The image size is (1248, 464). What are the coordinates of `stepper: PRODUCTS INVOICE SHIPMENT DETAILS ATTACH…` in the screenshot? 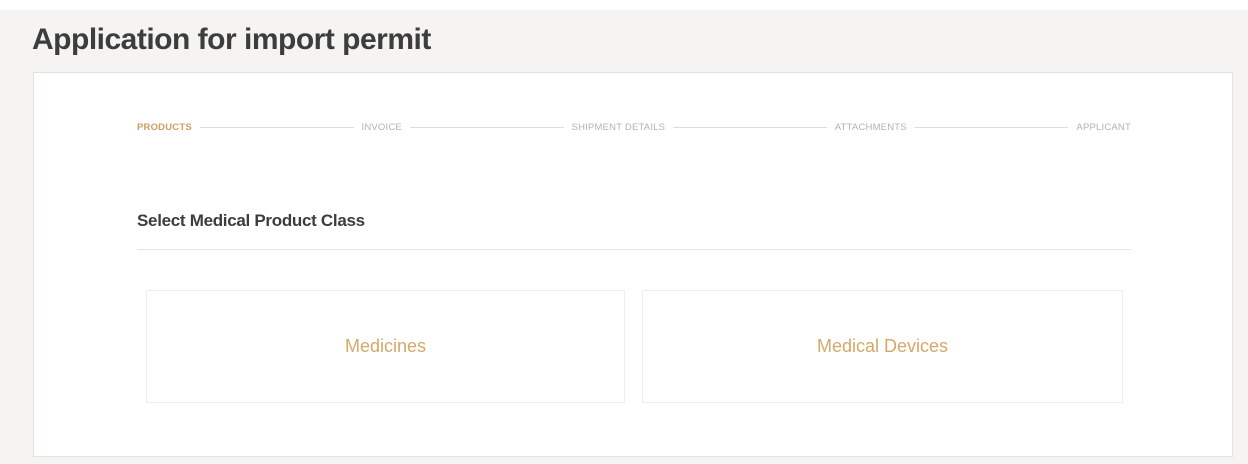 It's located at (634, 127).